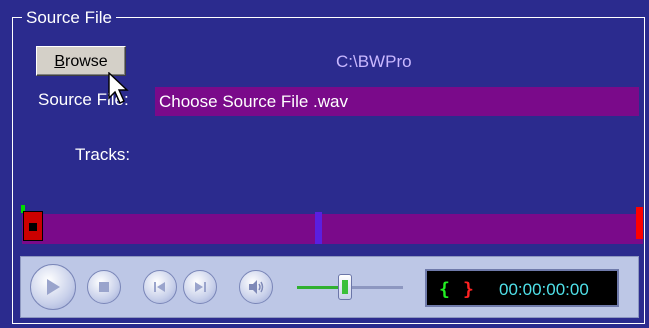 Image resolution: width=649 pixels, height=328 pixels. What do you see at coordinates (81, 61) in the screenshot?
I see `browse-button-label: Browse` at bounding box center [81, 61].